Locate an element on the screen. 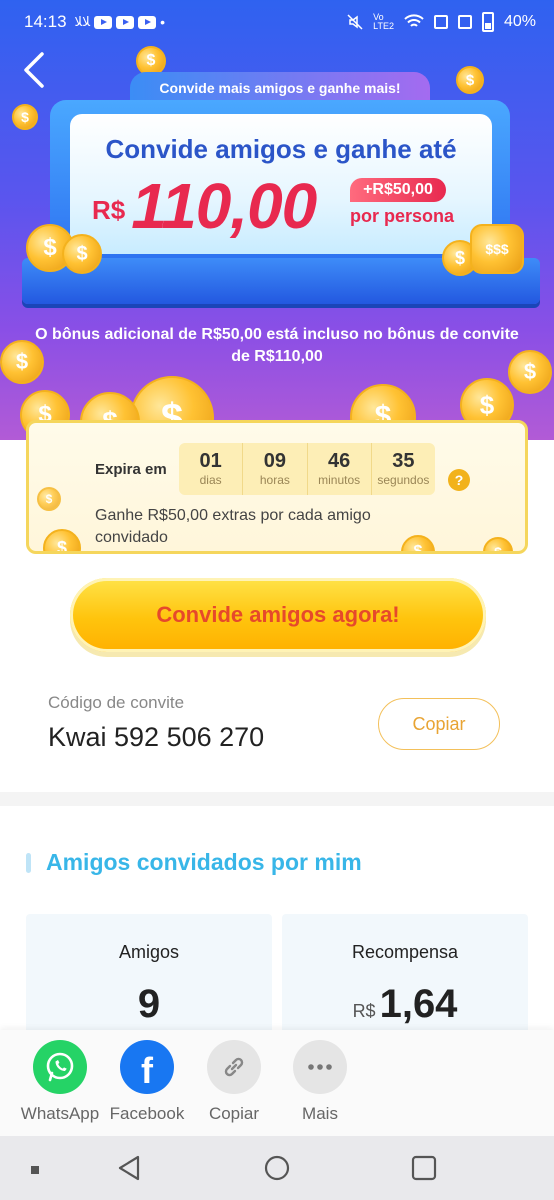 This screenshot has height=1200, width=554. square-dot-icon is located at coordinates (35, 1170).